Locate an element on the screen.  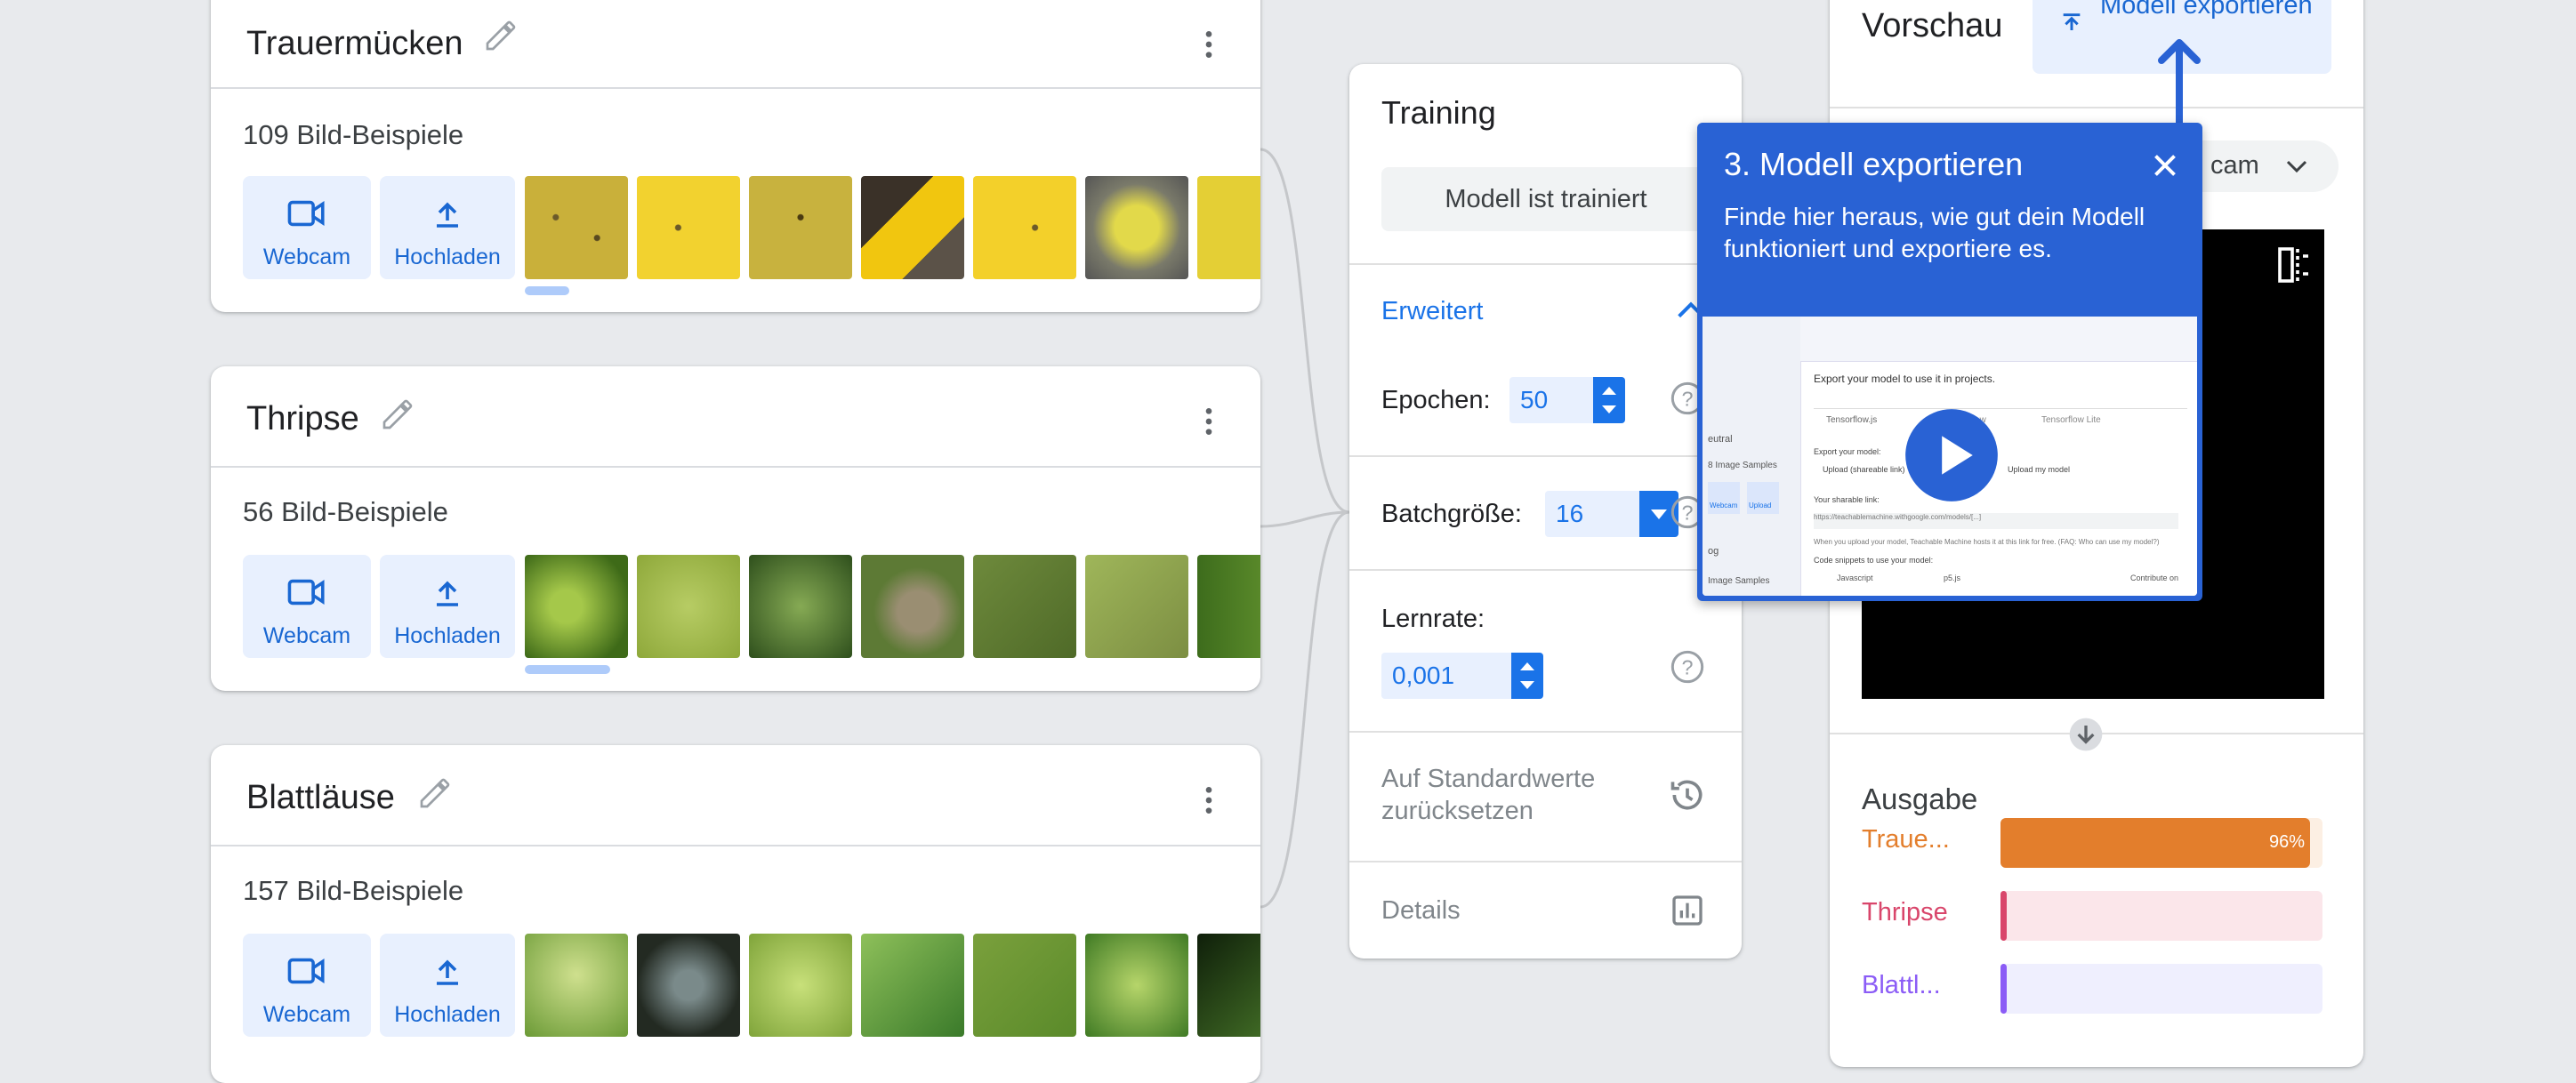
webcam-label: Webcam is located at coordinates (306, 635).